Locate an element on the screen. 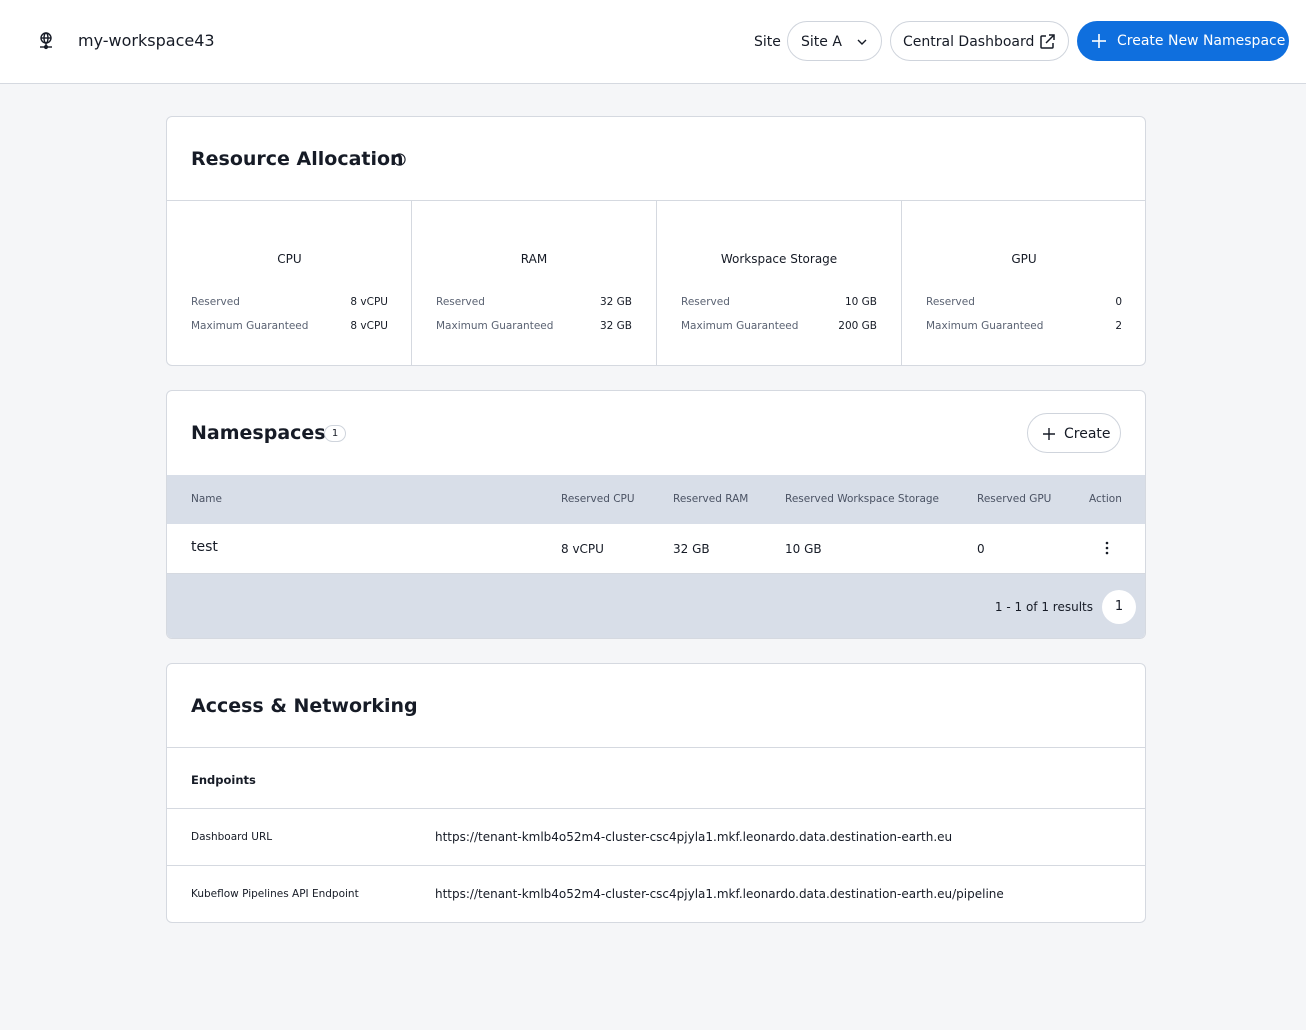 This screenshot has height=1030, width=1306. create-label: Create is located at coordinates (1087, 434).